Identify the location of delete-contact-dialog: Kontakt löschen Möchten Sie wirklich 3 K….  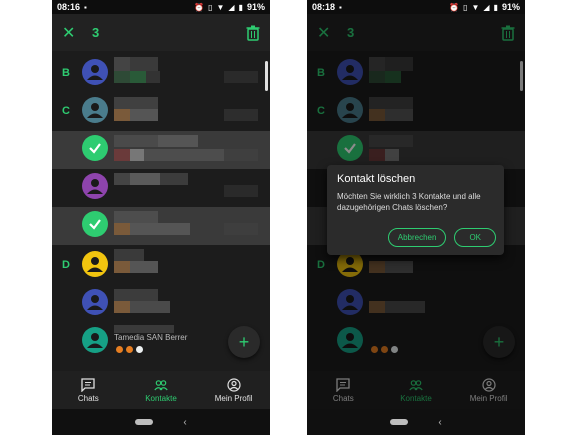
(415, 210).